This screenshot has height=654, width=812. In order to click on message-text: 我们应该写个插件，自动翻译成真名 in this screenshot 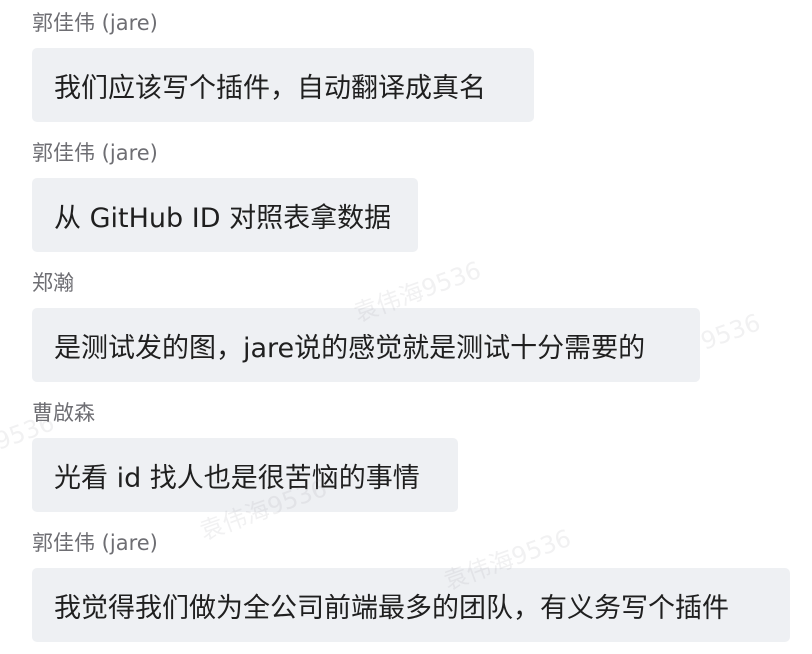, I will do `click(270, 88)`.